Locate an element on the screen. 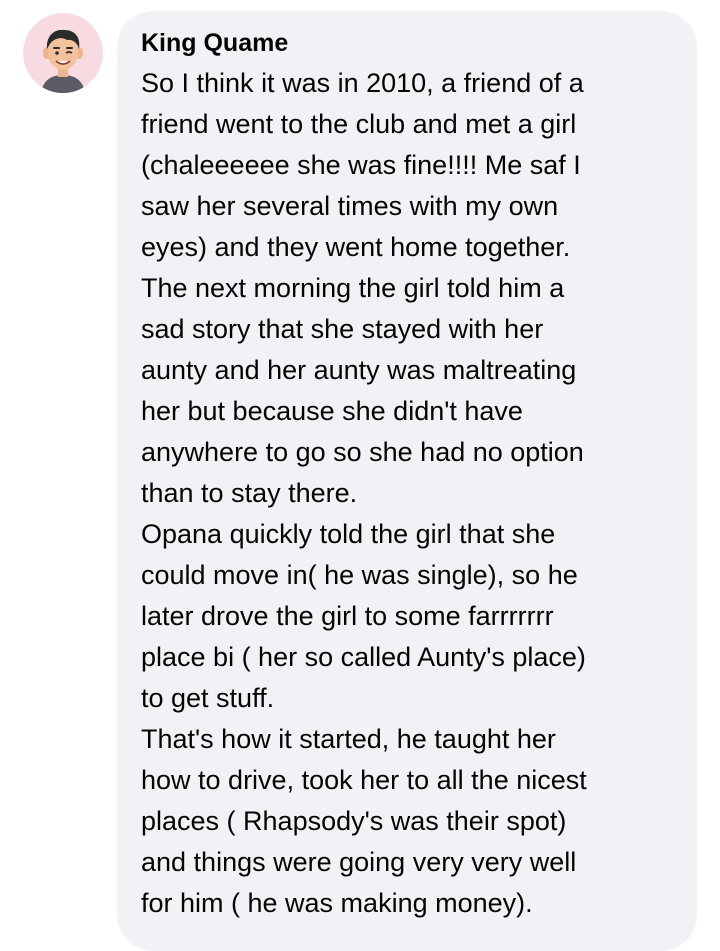 Image resolution: width=720 pixels, height=951 pixels. comment-line: saw her several times with my own is located at coordinates (350, 206).